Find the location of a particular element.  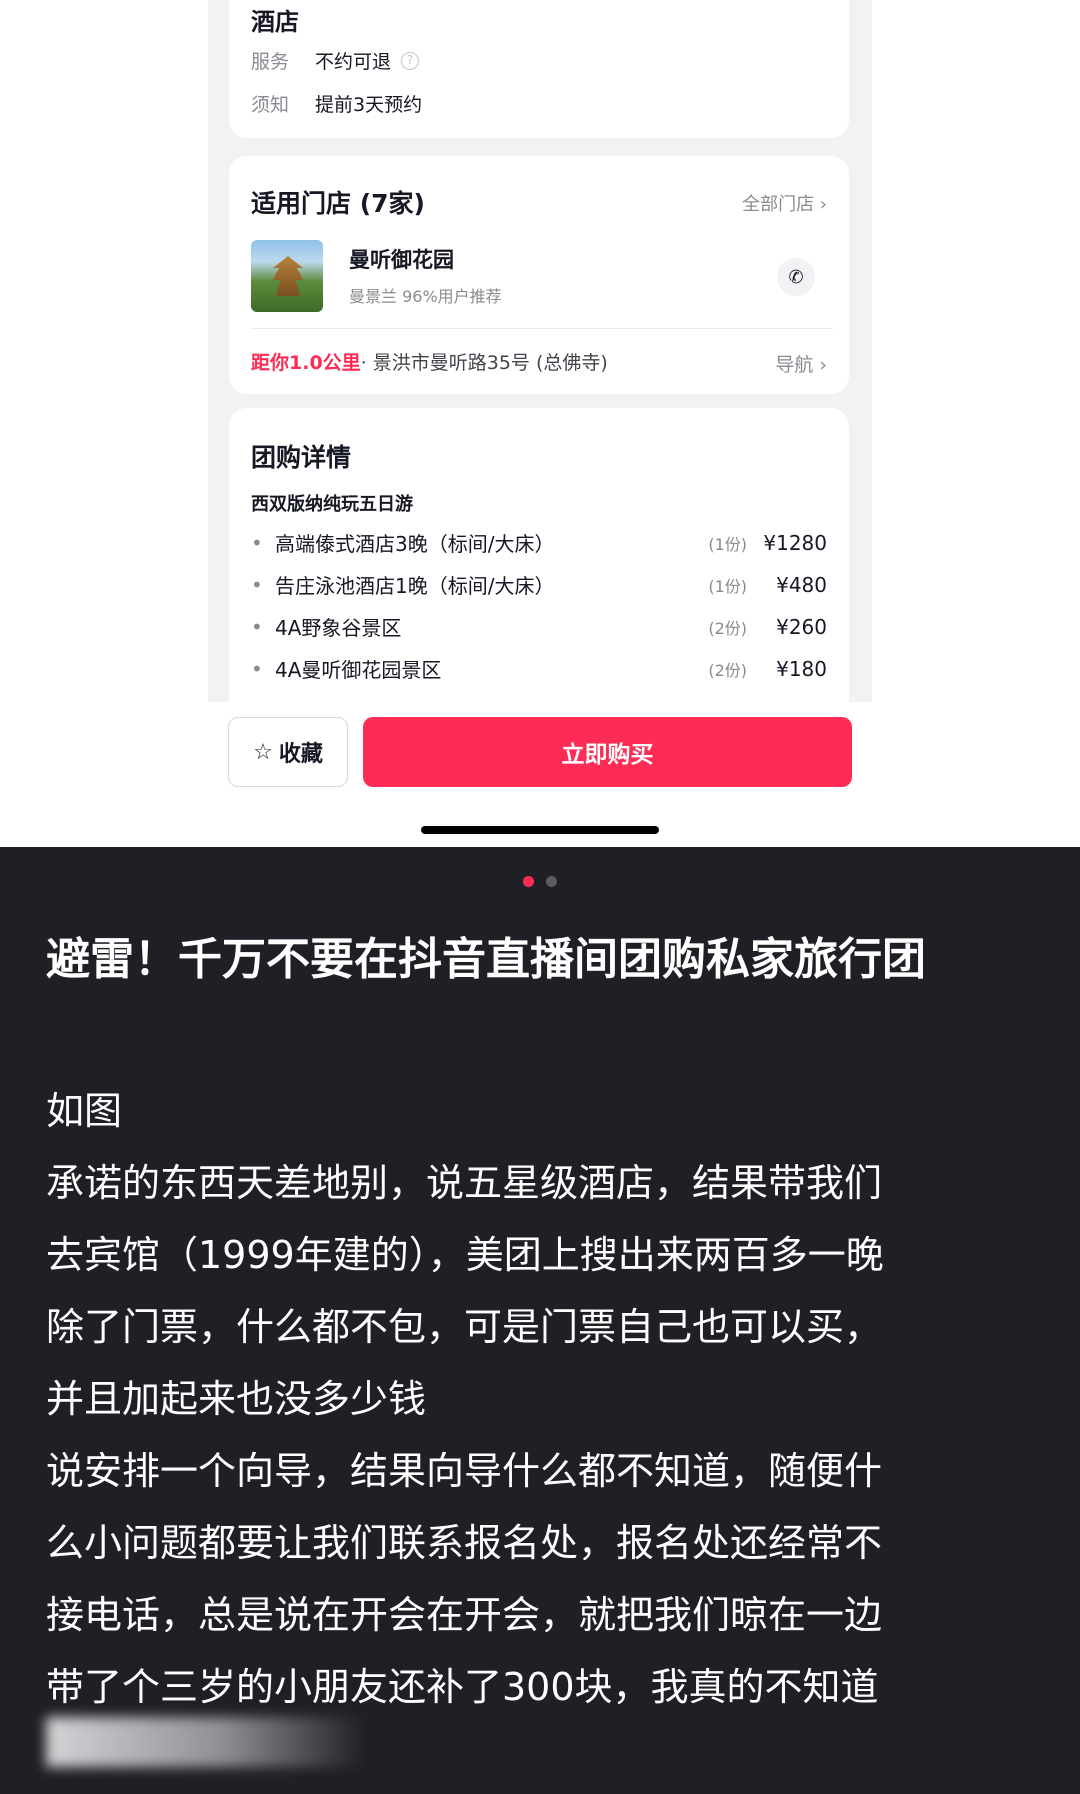

store-thumbnail is located at coordinates (287, 276).